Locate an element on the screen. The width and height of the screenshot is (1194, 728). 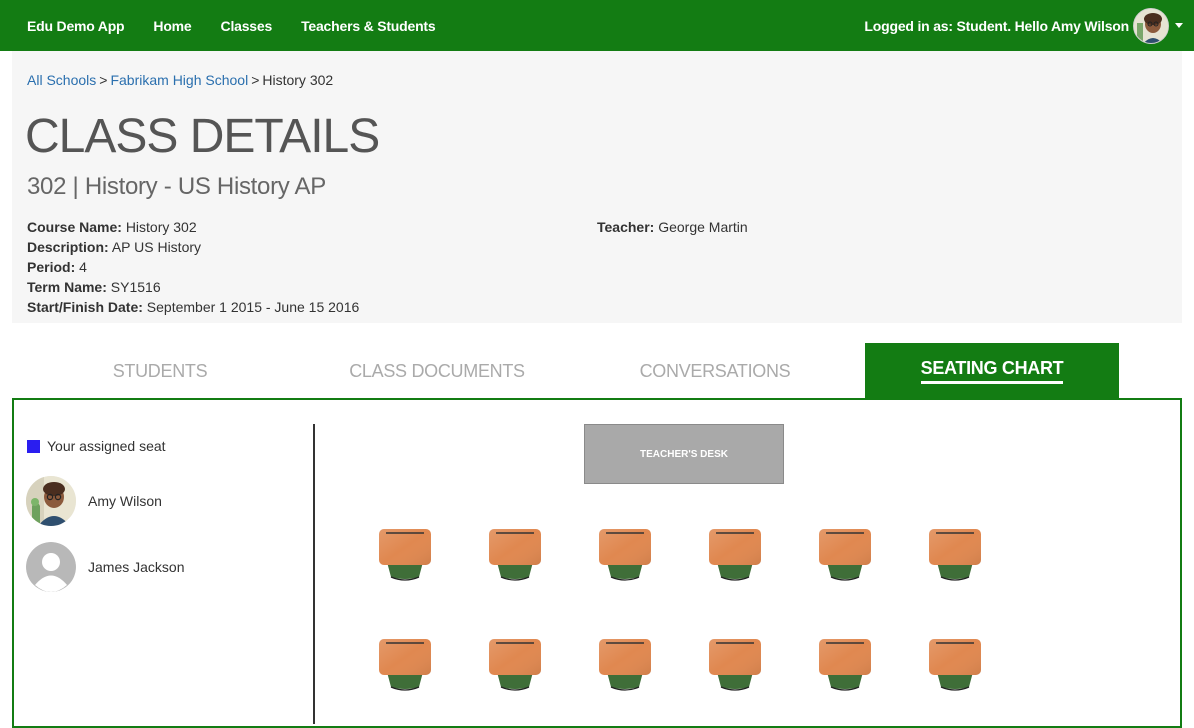
user-avatar is located at coordinates (1151, 25).